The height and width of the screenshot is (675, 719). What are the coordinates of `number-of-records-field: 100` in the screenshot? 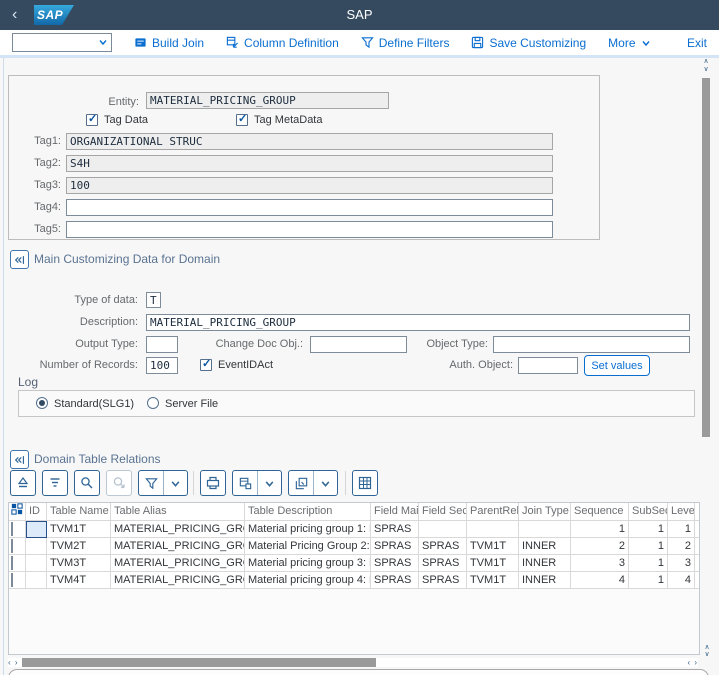 It's located at (162, 365).